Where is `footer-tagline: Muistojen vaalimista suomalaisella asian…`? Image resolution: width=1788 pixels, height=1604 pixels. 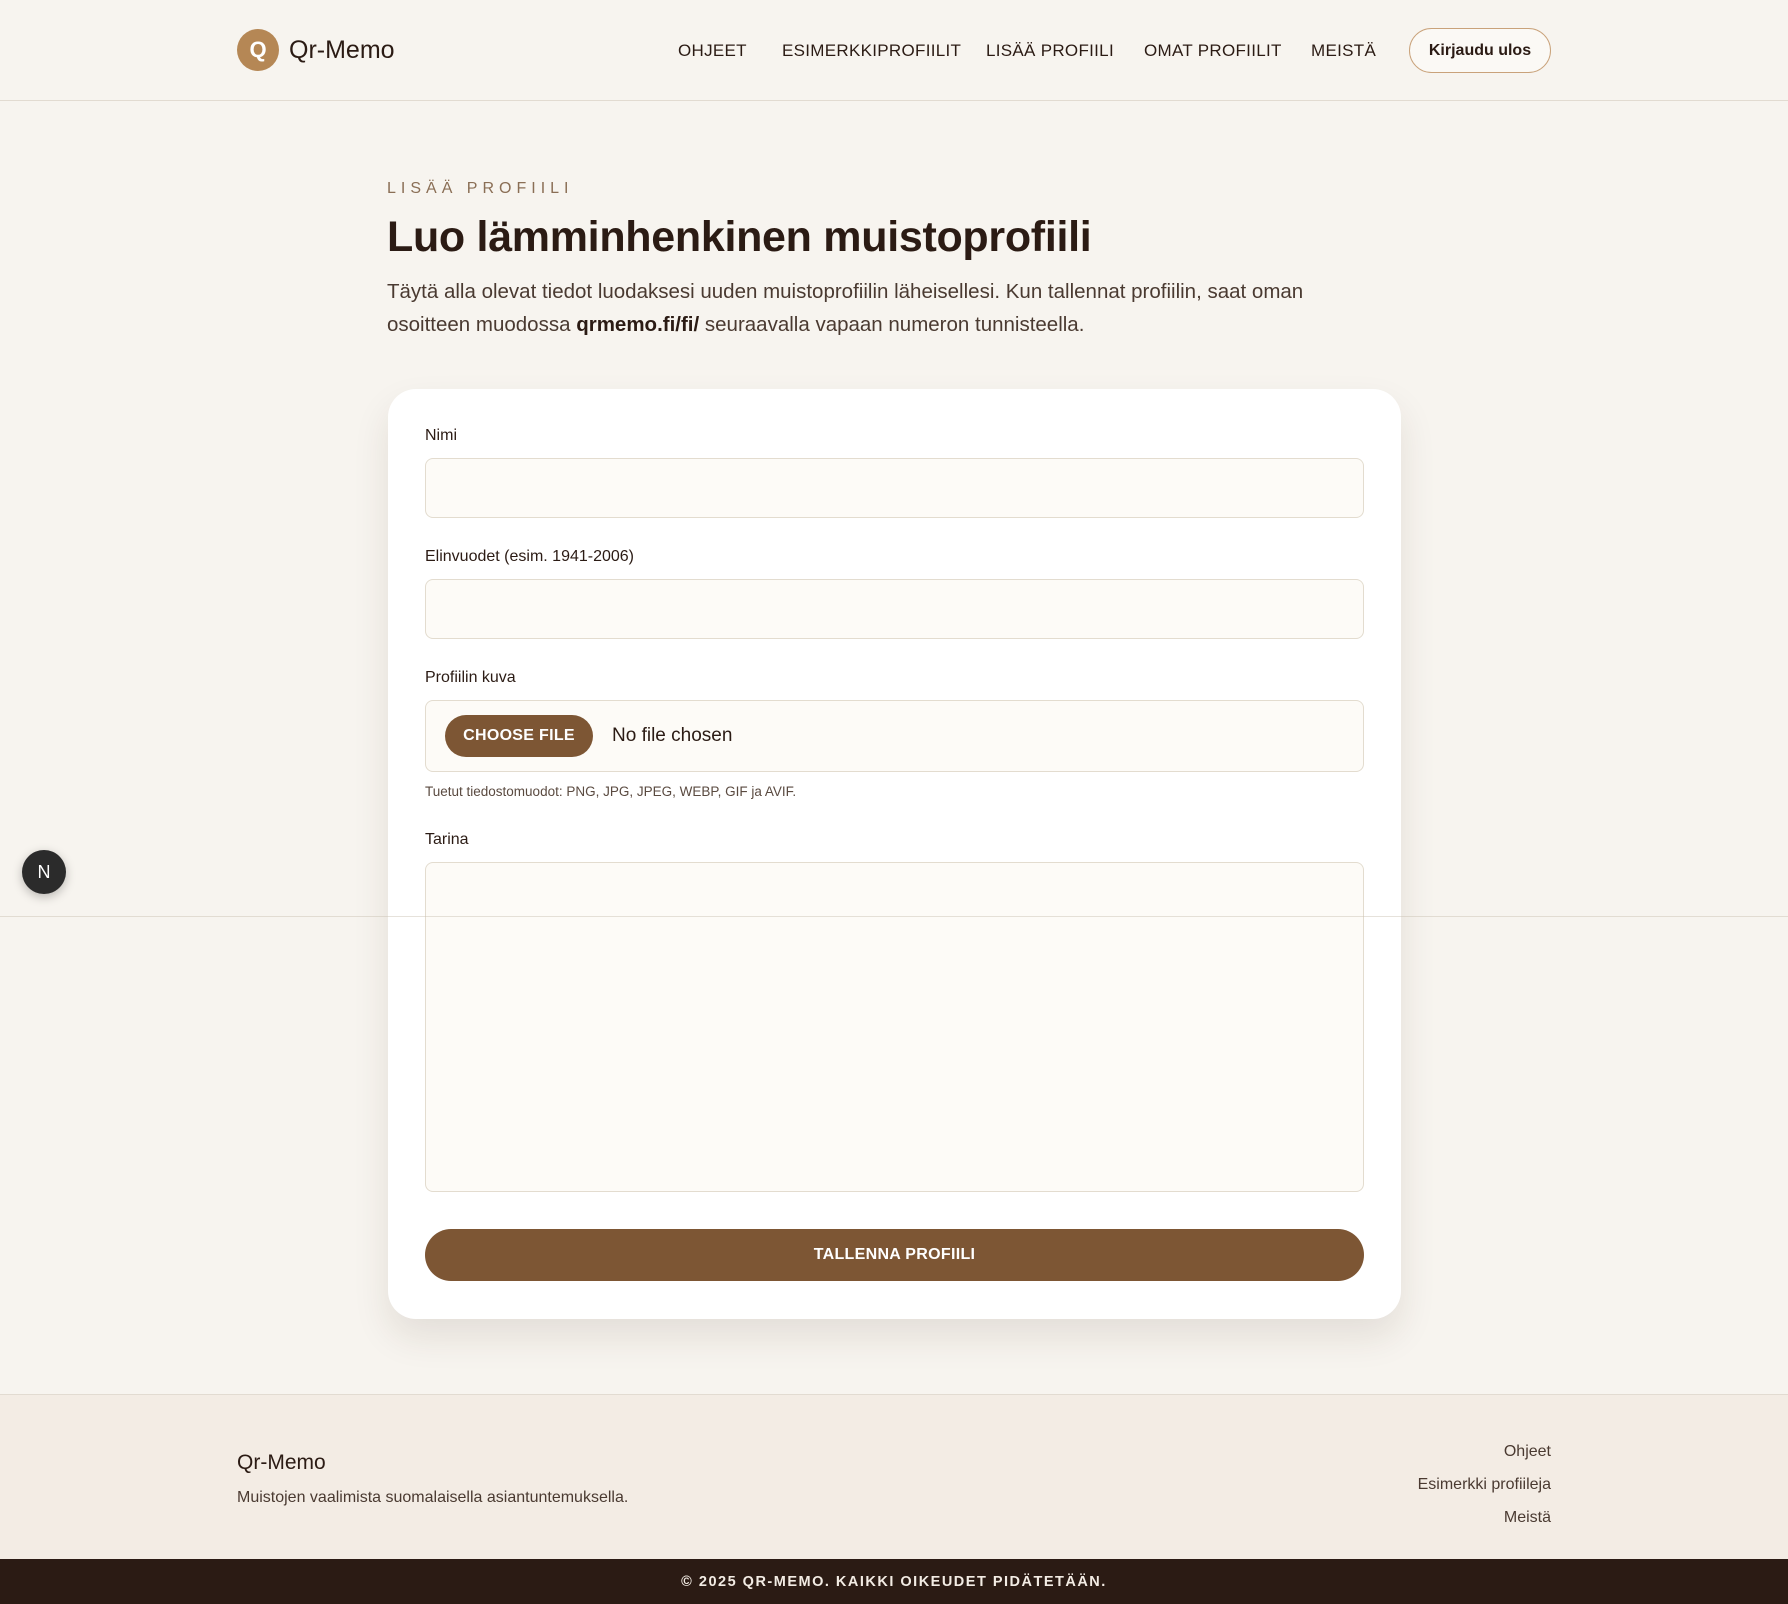 footer-tagline: Muistojen vaalimista suomalaisella asian… is located at coordinates (433, 1497).